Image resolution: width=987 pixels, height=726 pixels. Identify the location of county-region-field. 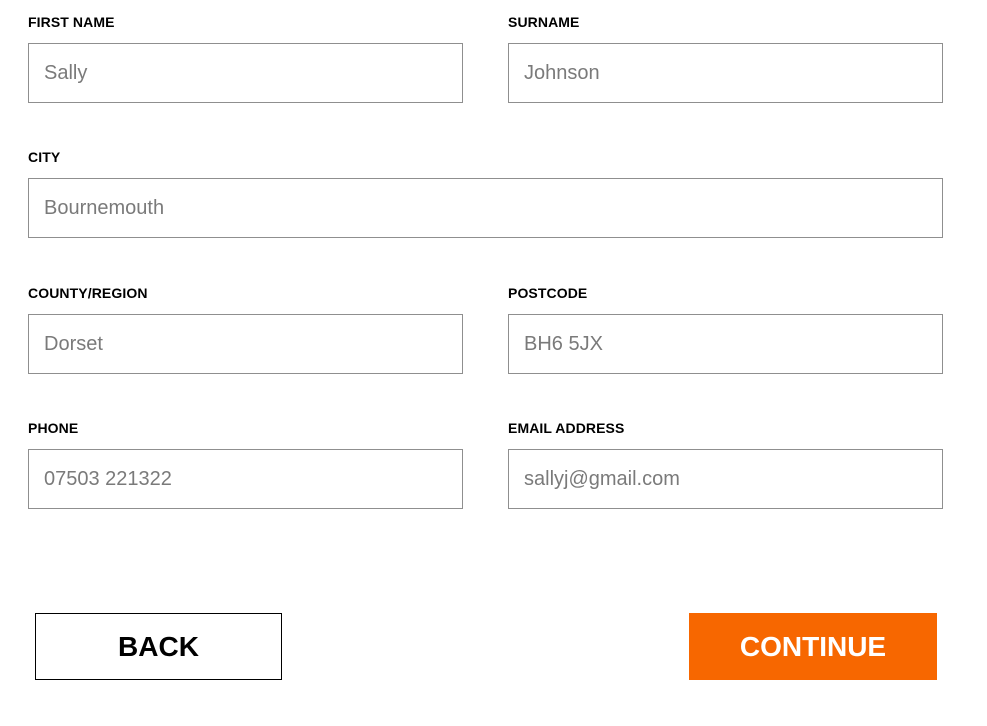
(245, 344).